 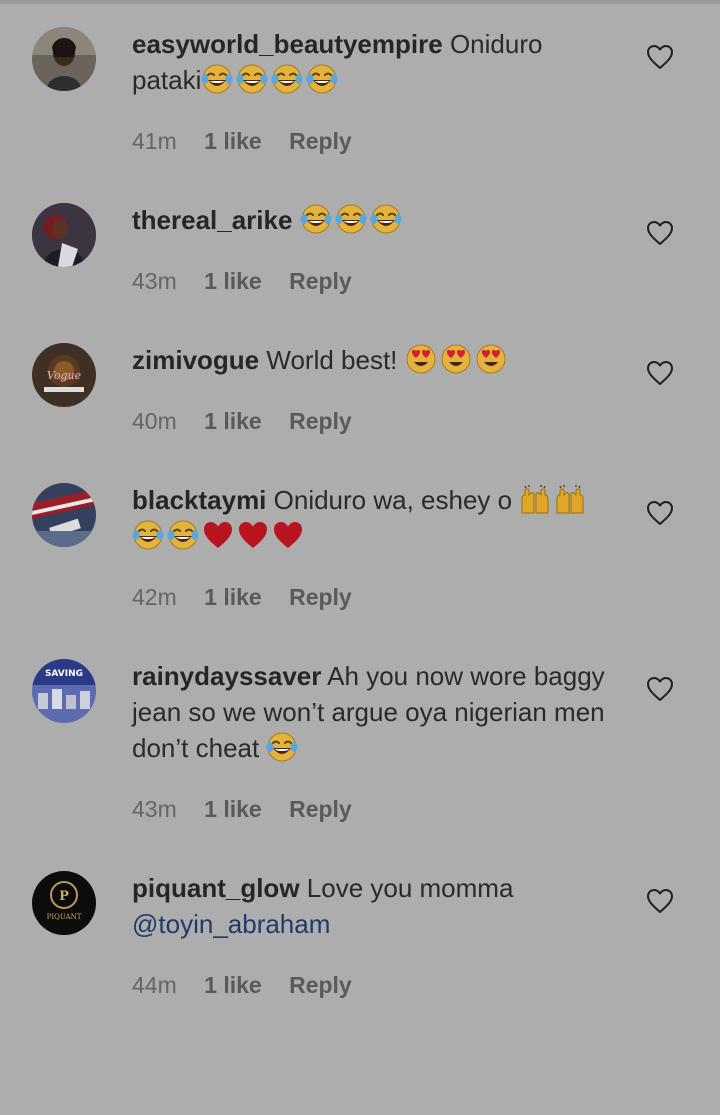 What do you see at coordinates (195, 360) in the screenshot?
I see `comment-username: zimivogue` at bounding box center [195, 360].